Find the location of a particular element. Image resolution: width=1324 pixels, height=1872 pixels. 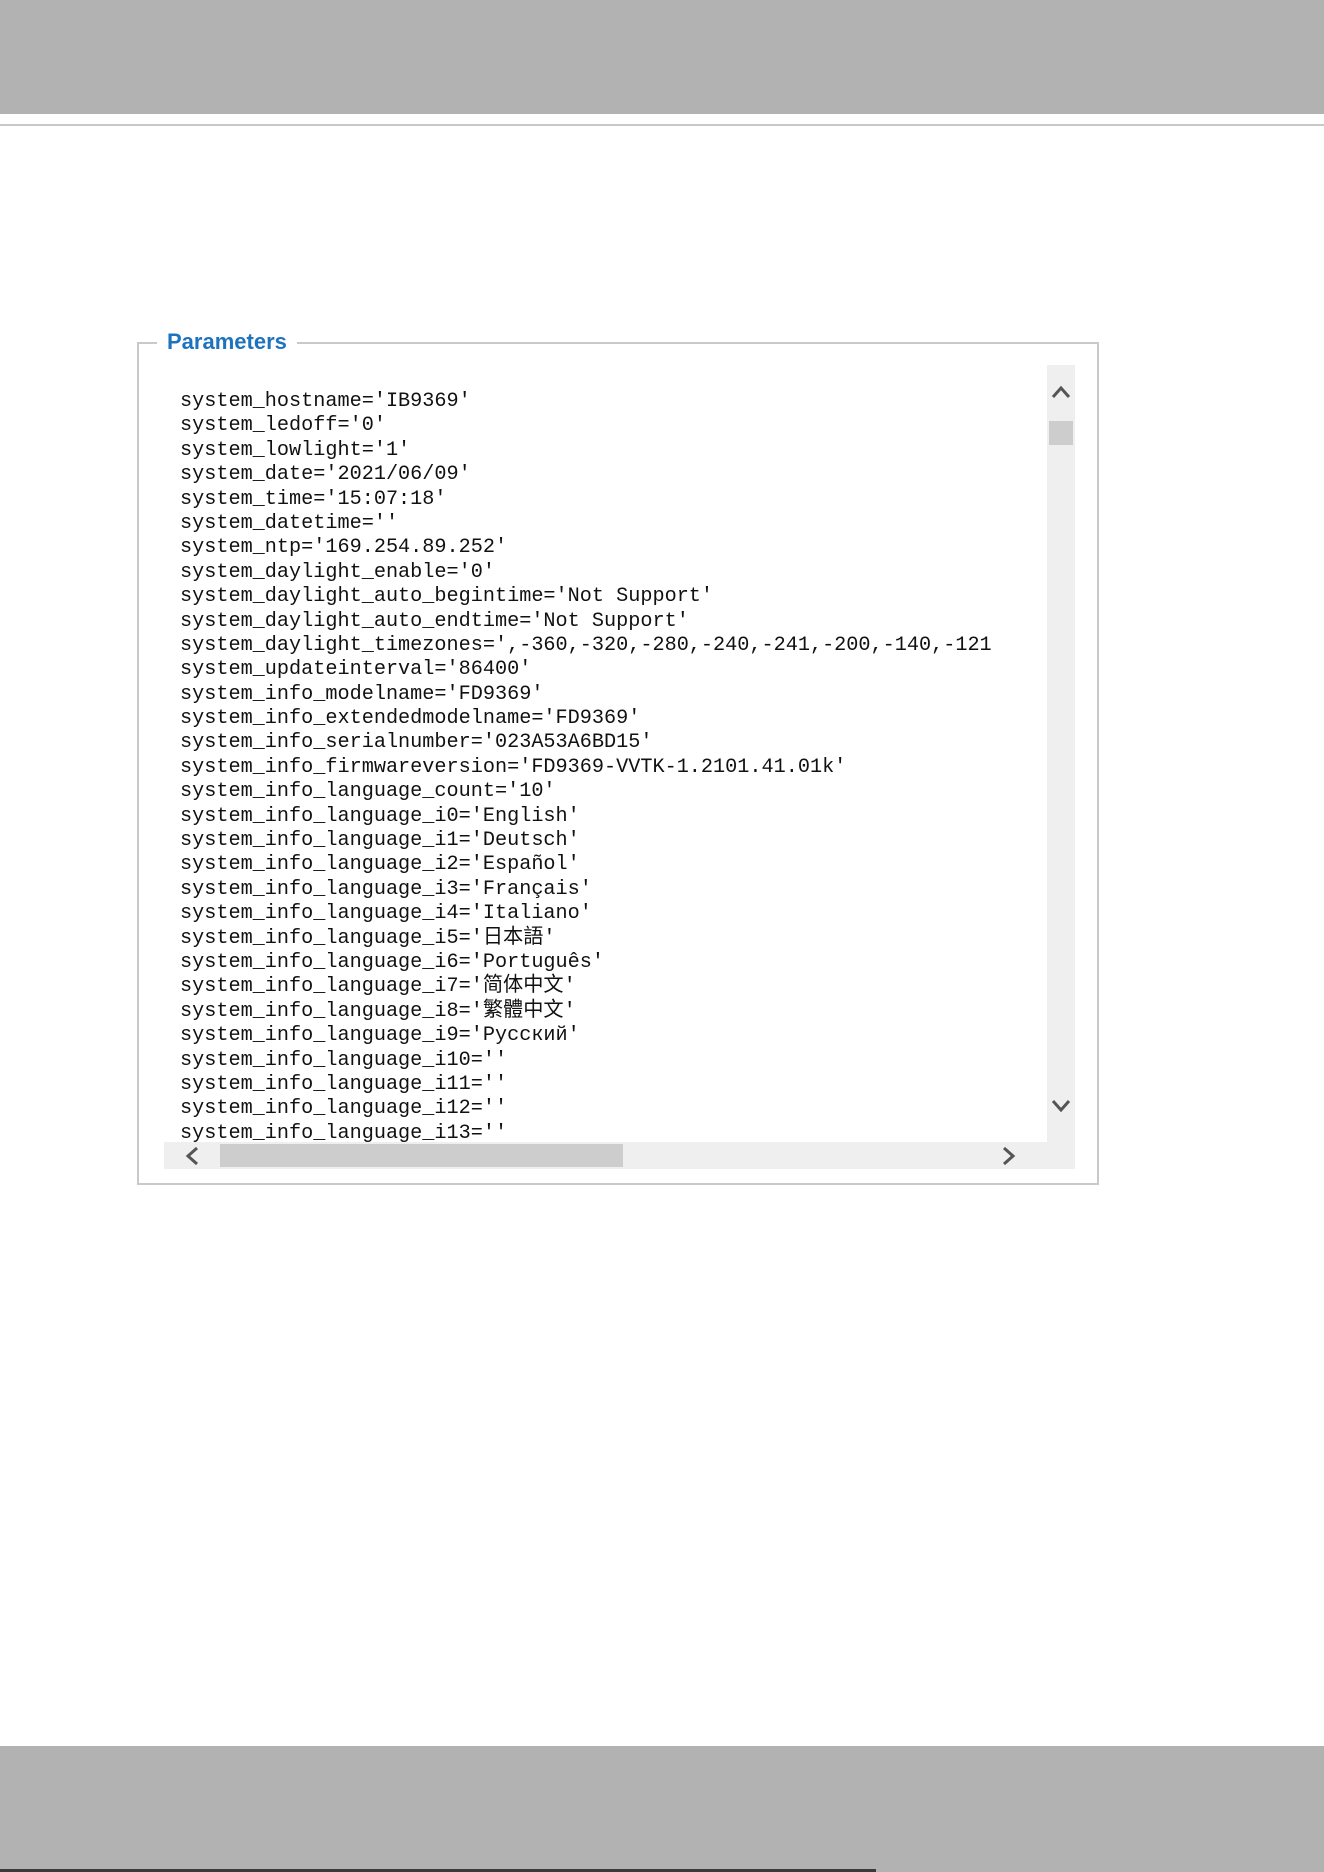

header-rule is located at coordinates (662, 125).